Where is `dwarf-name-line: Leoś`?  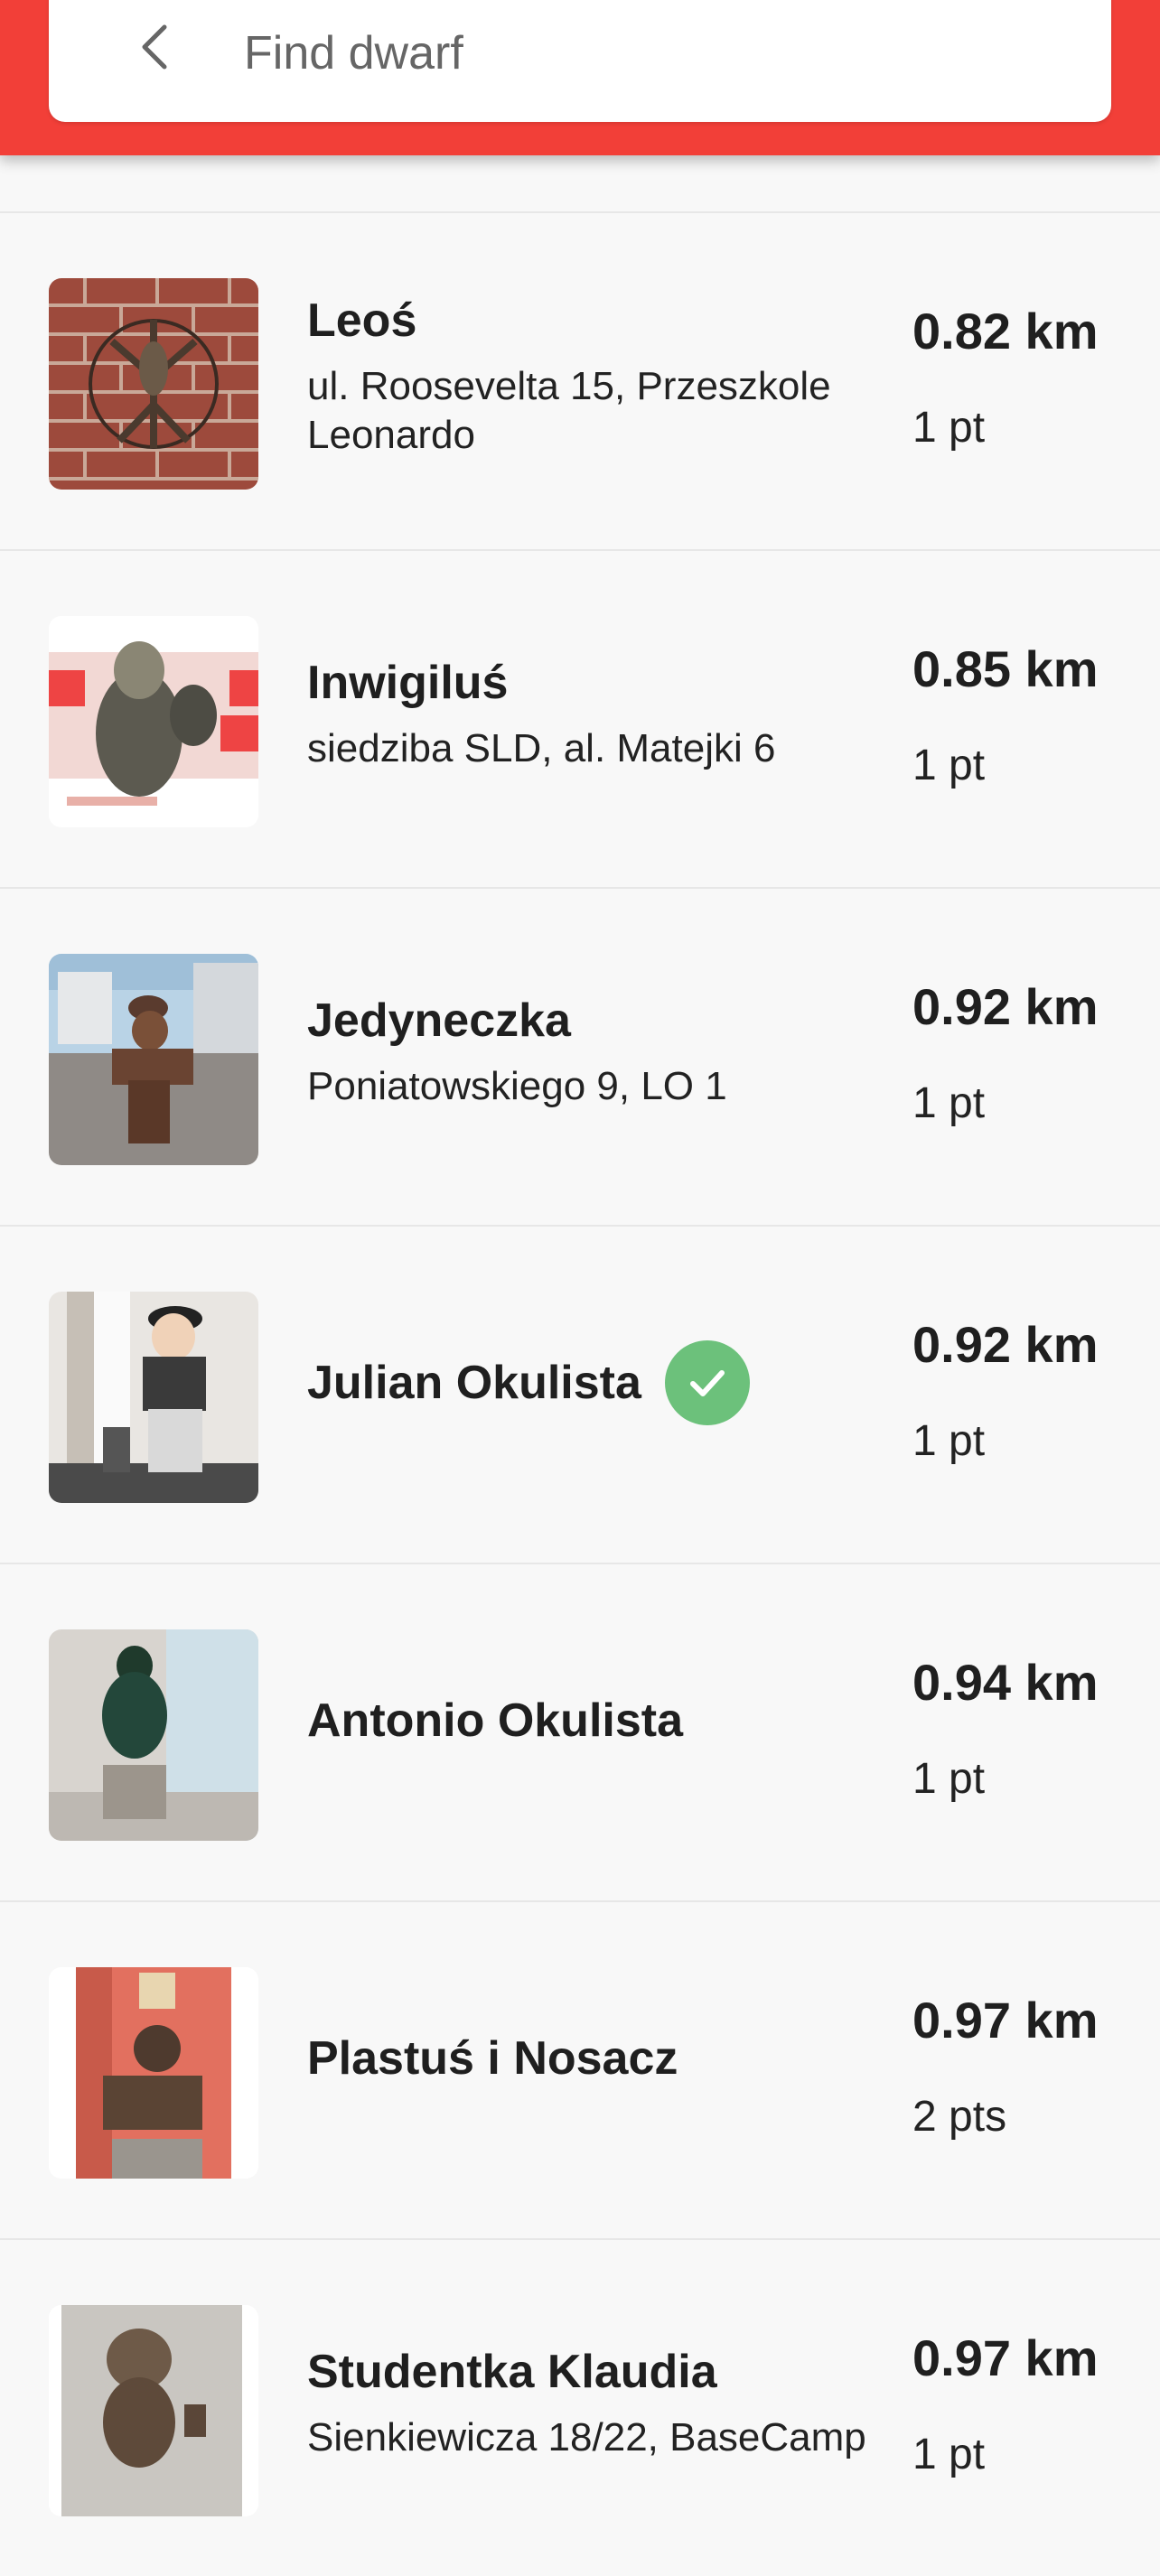 dwarf-name-line: Leoś is located at coordinates (587, 321).